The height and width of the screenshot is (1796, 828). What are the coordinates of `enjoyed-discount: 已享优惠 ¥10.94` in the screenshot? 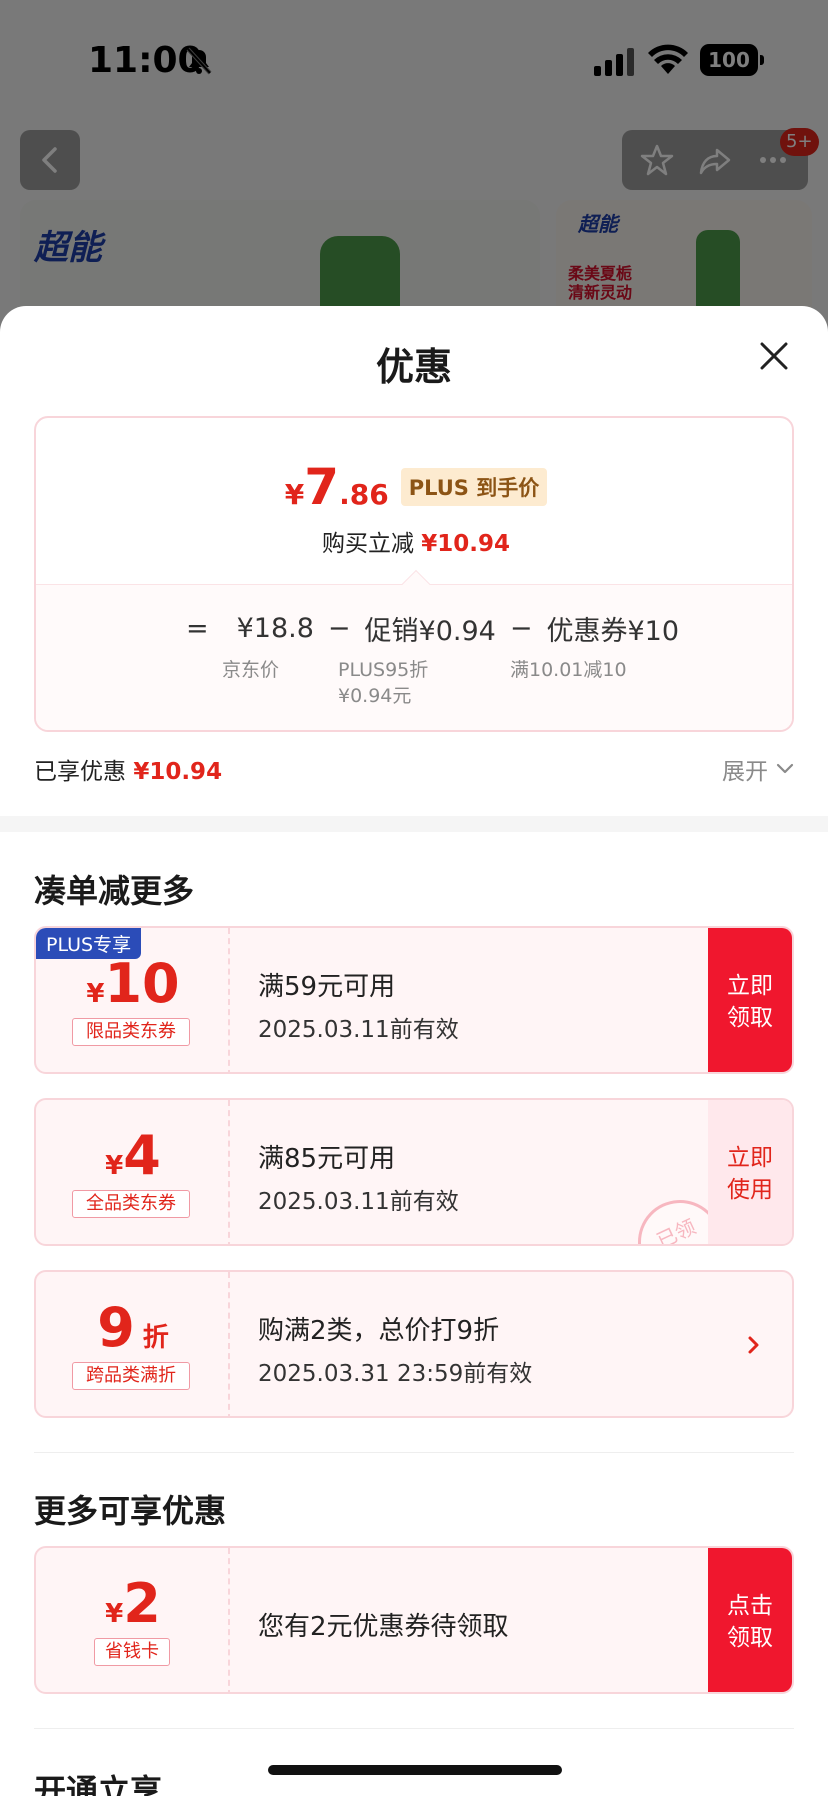 It's located at (128, 769).